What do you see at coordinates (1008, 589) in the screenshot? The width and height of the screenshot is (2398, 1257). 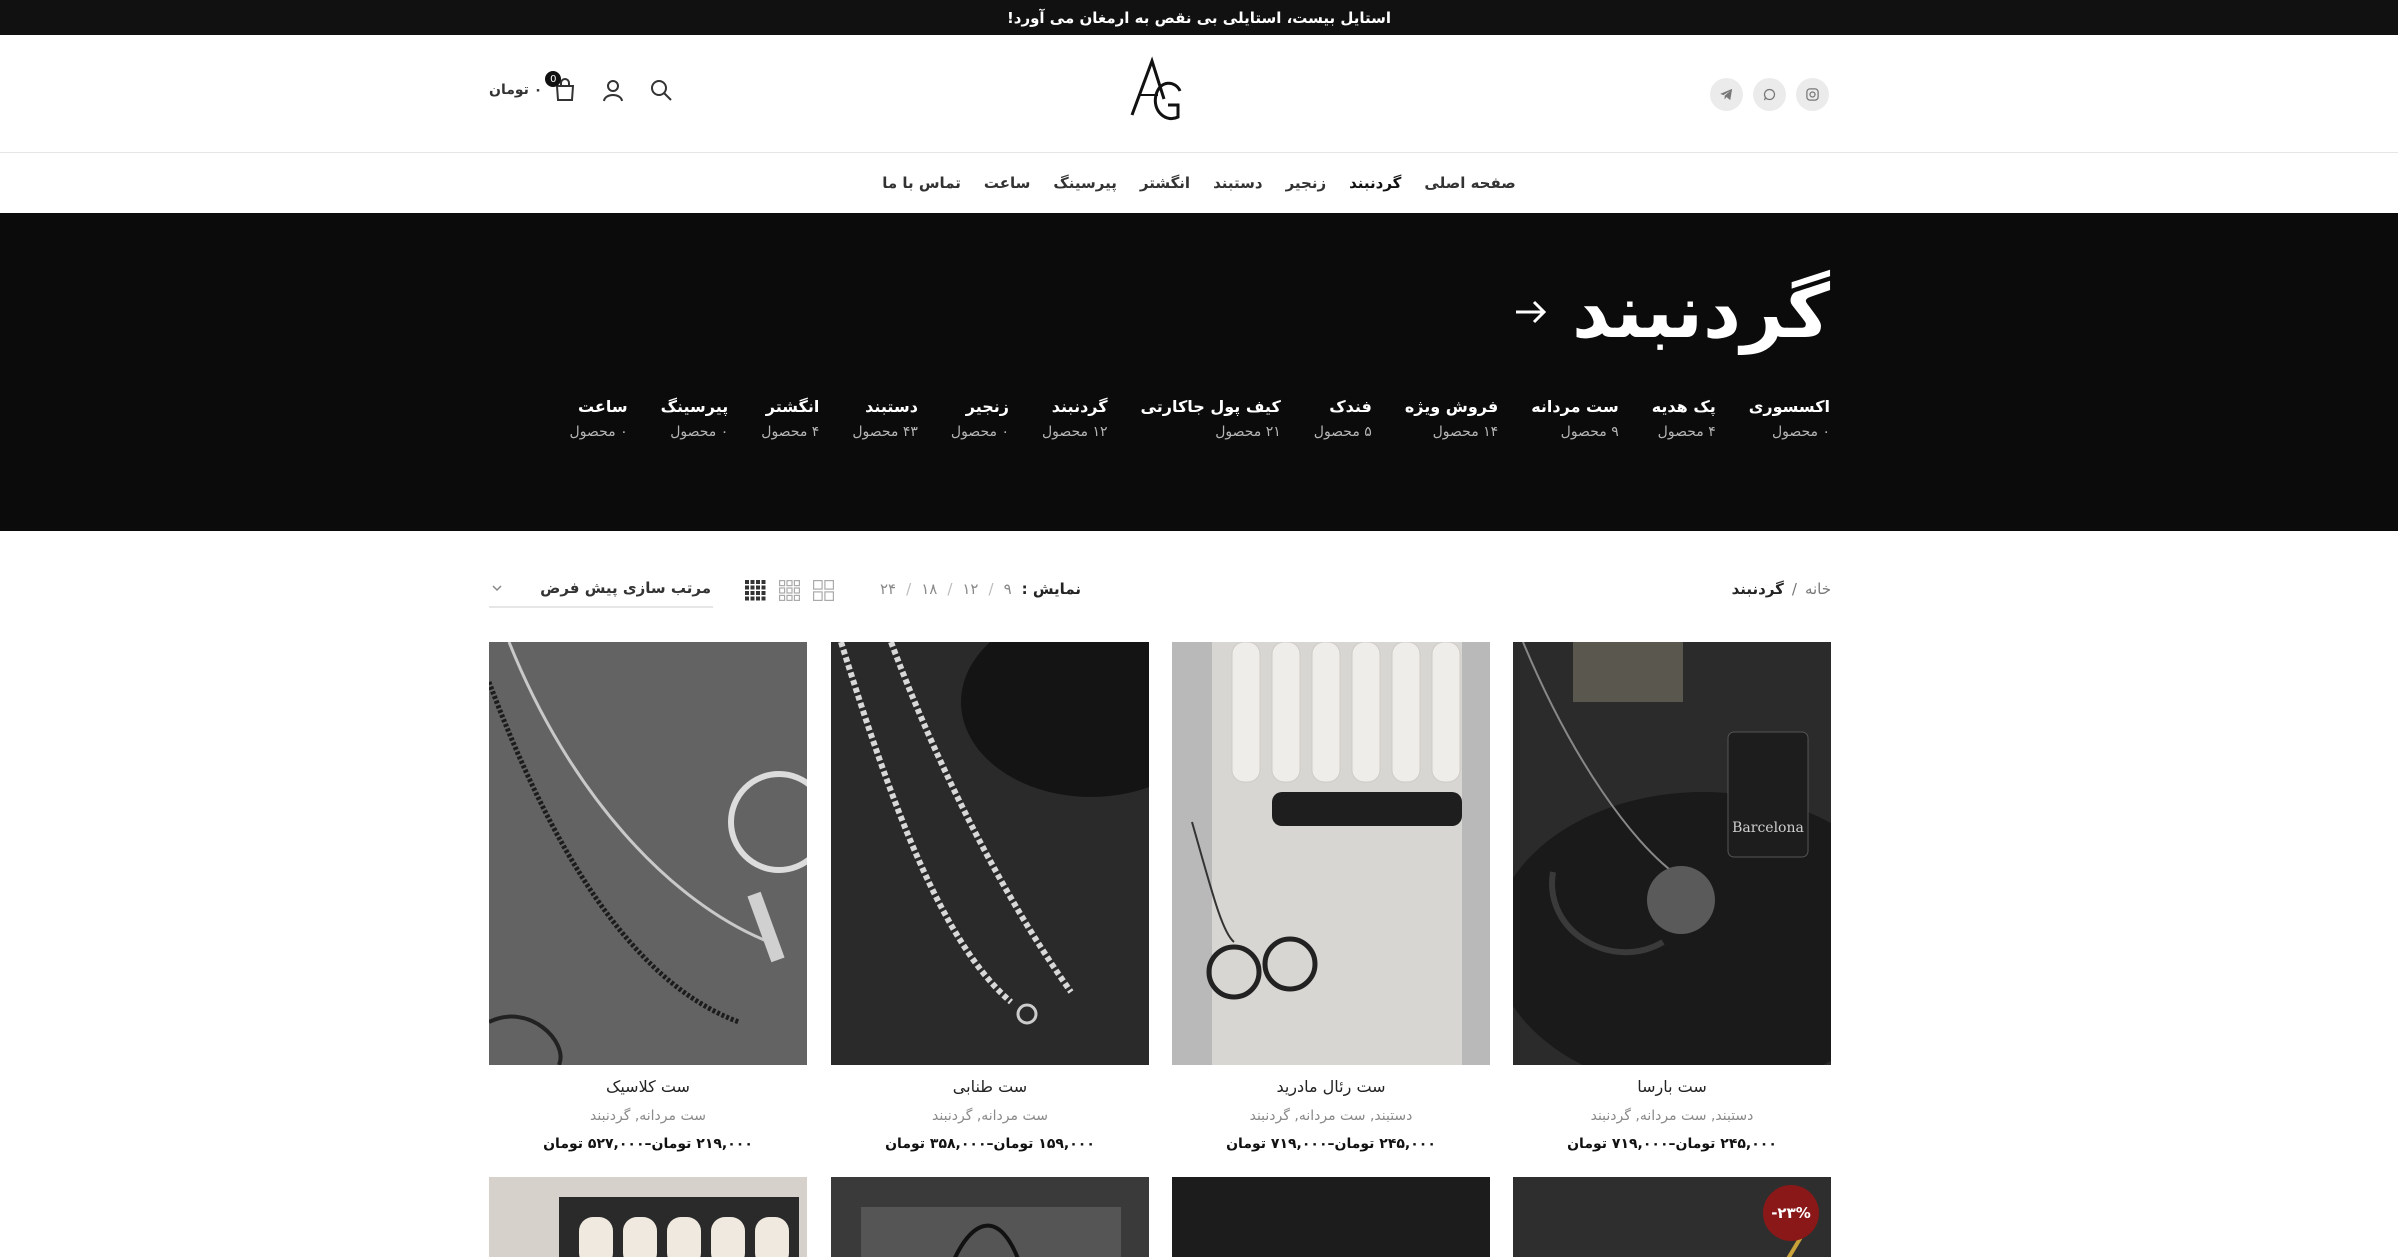 I see `per-page-option: ۹` at bounding box center [1008, 589].